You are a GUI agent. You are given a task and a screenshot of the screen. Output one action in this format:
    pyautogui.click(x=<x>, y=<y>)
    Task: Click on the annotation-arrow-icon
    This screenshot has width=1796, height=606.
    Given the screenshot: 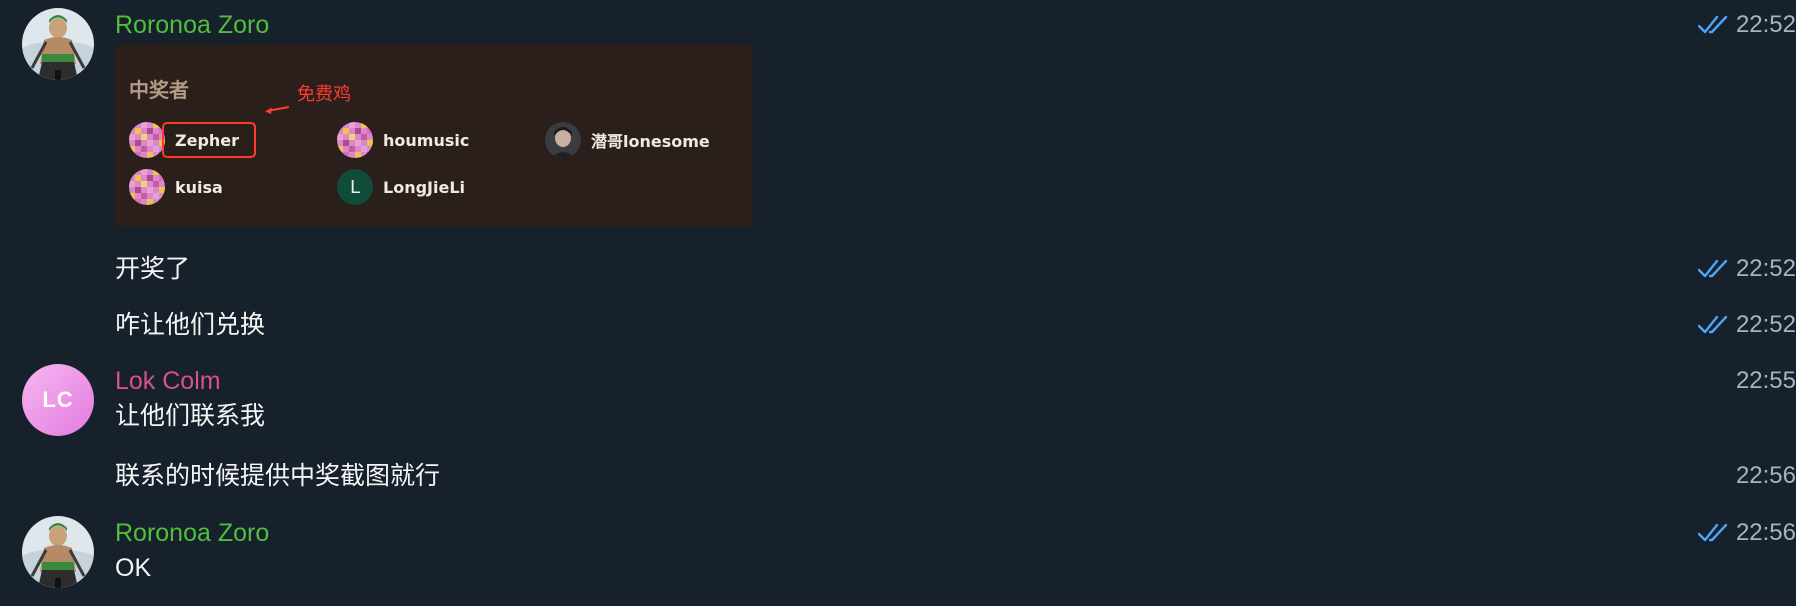 What is the action you would take?
    pyautogui.click(x=277, y=110)
    